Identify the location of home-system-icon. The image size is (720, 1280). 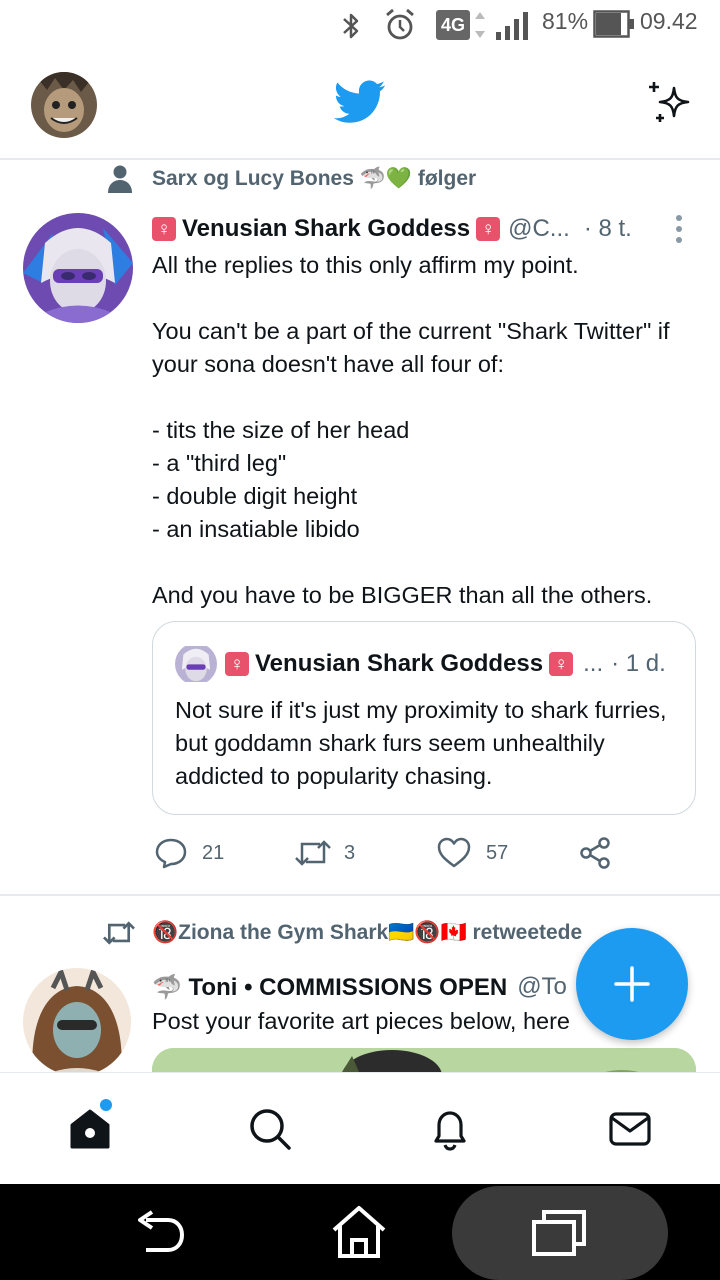
(359, 1232).